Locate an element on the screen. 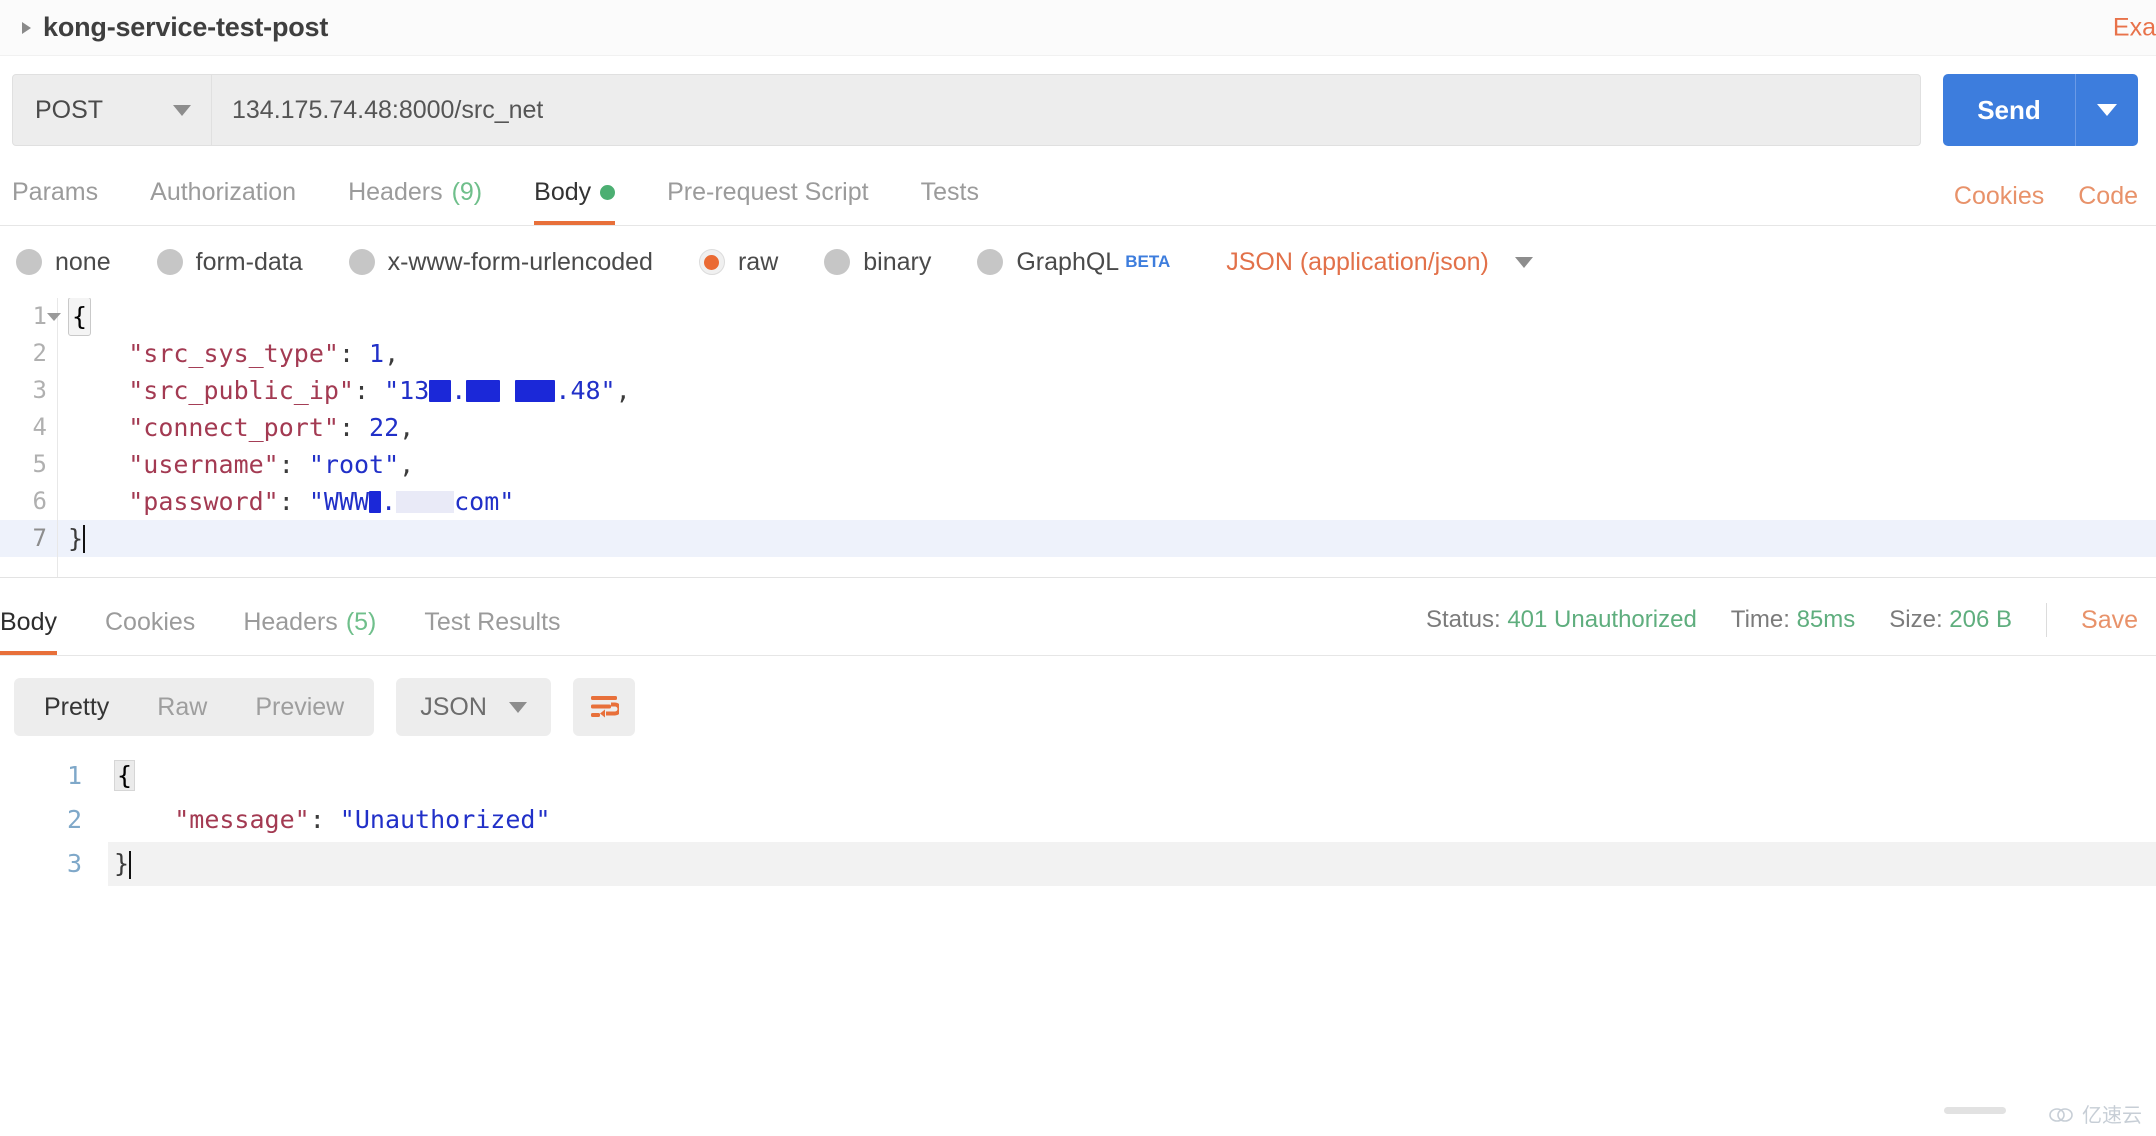  request-tabs-actions: Cookies Code is located at coordinates (2046, 203).